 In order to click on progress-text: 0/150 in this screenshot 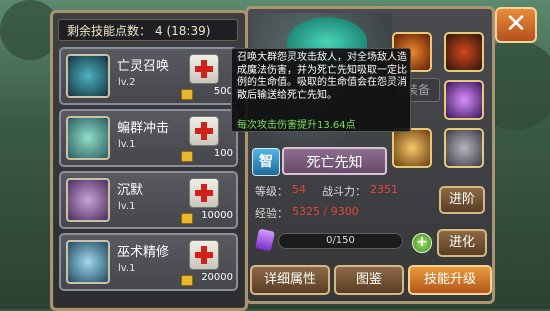, I will do `click(340, 240)`.